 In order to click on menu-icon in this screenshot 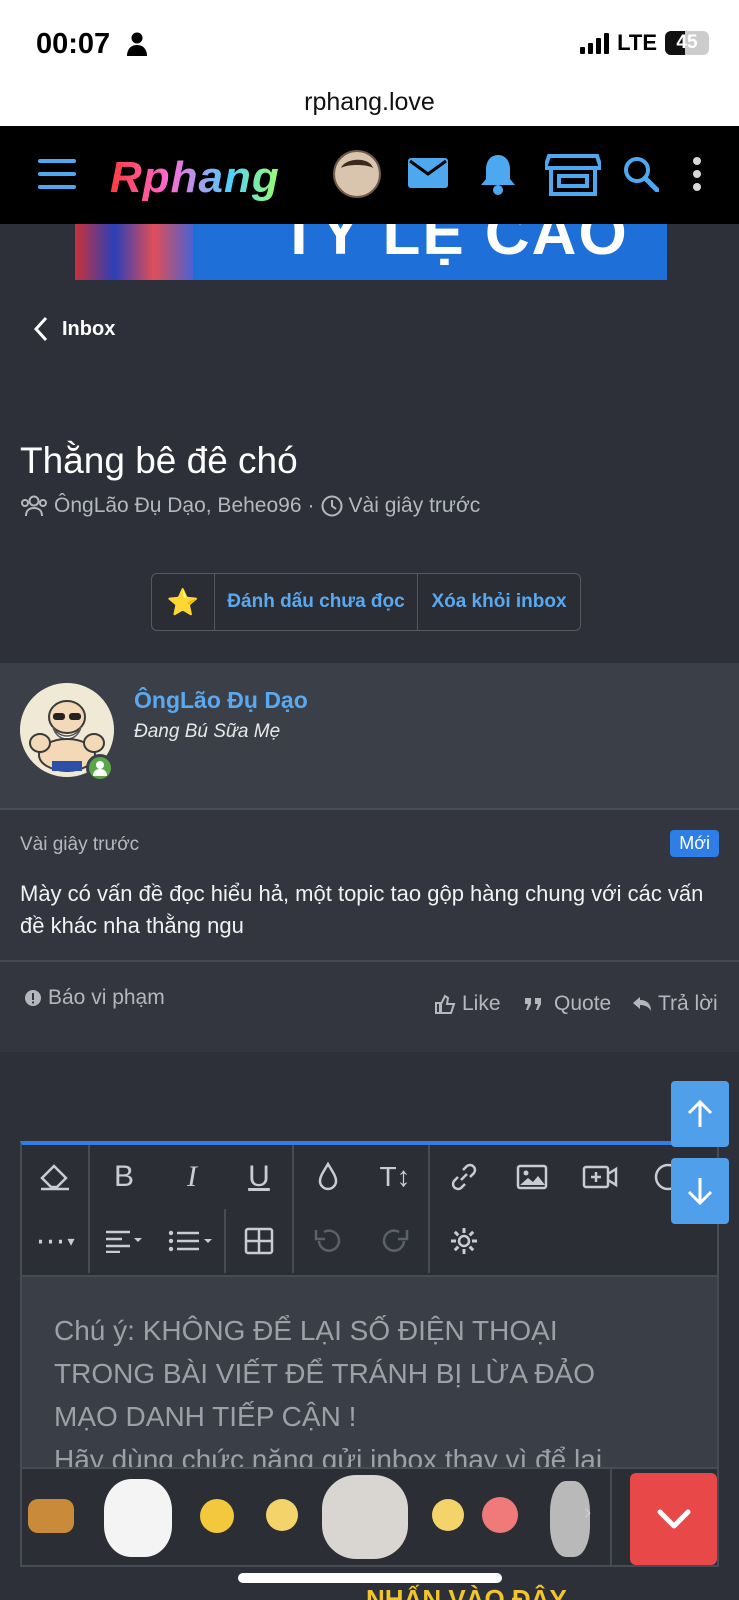, I will do `click(58, 174)`.